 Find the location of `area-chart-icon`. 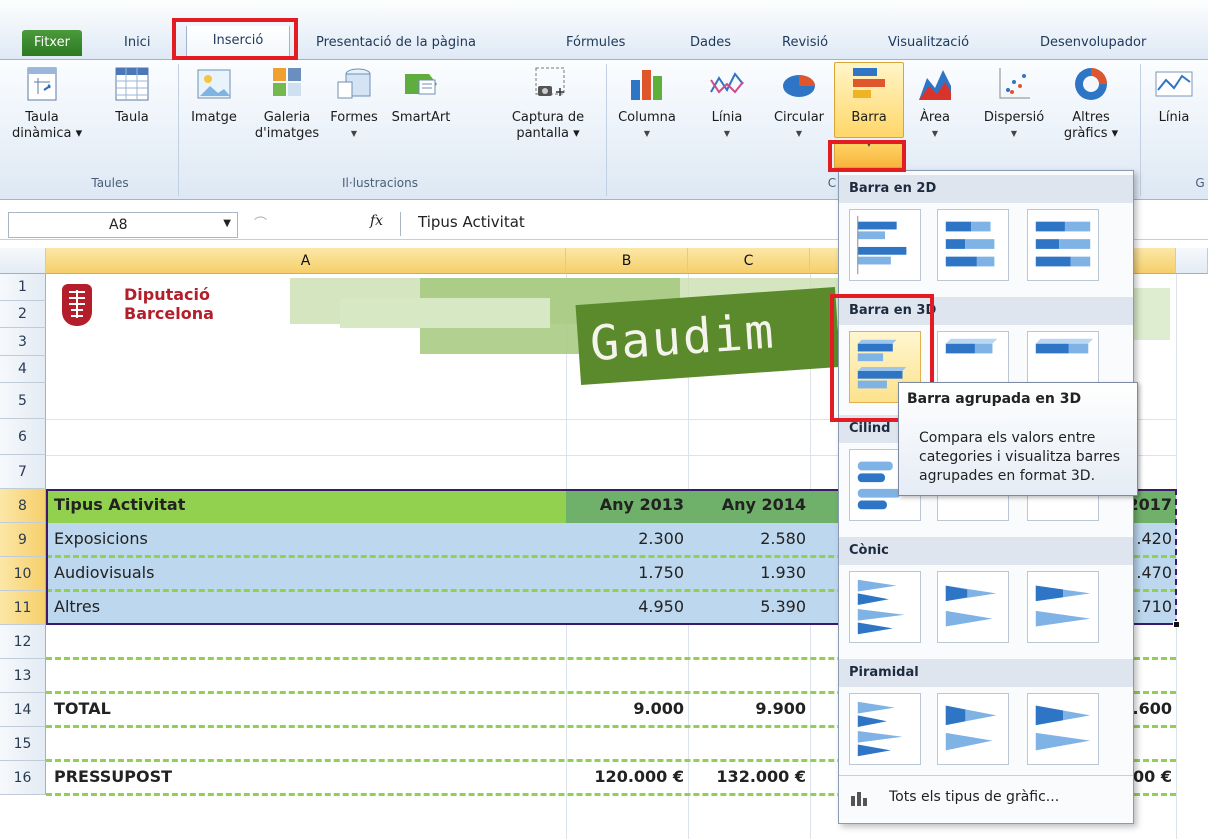

area-chart-icon is located at coordinates (935, 85).